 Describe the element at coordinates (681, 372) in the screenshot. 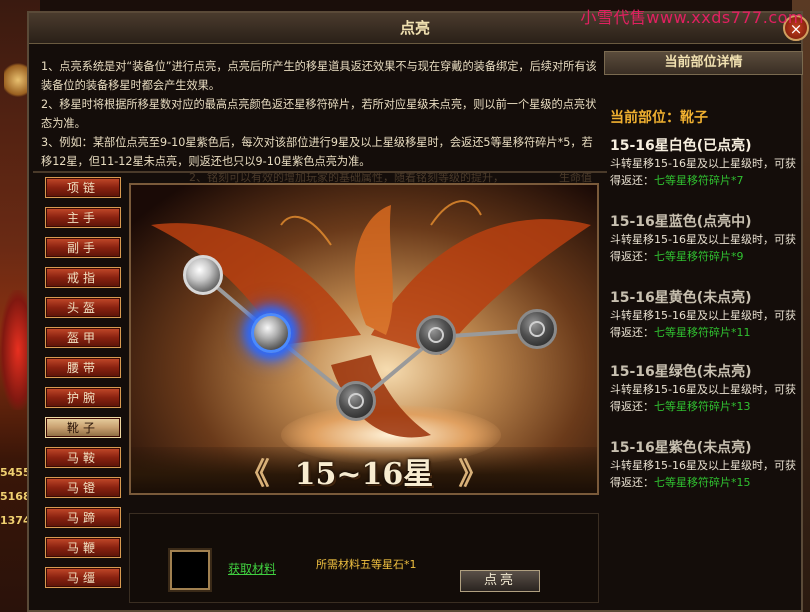

I see `level-title: 15-16星绿色(未点亮)` at that location.